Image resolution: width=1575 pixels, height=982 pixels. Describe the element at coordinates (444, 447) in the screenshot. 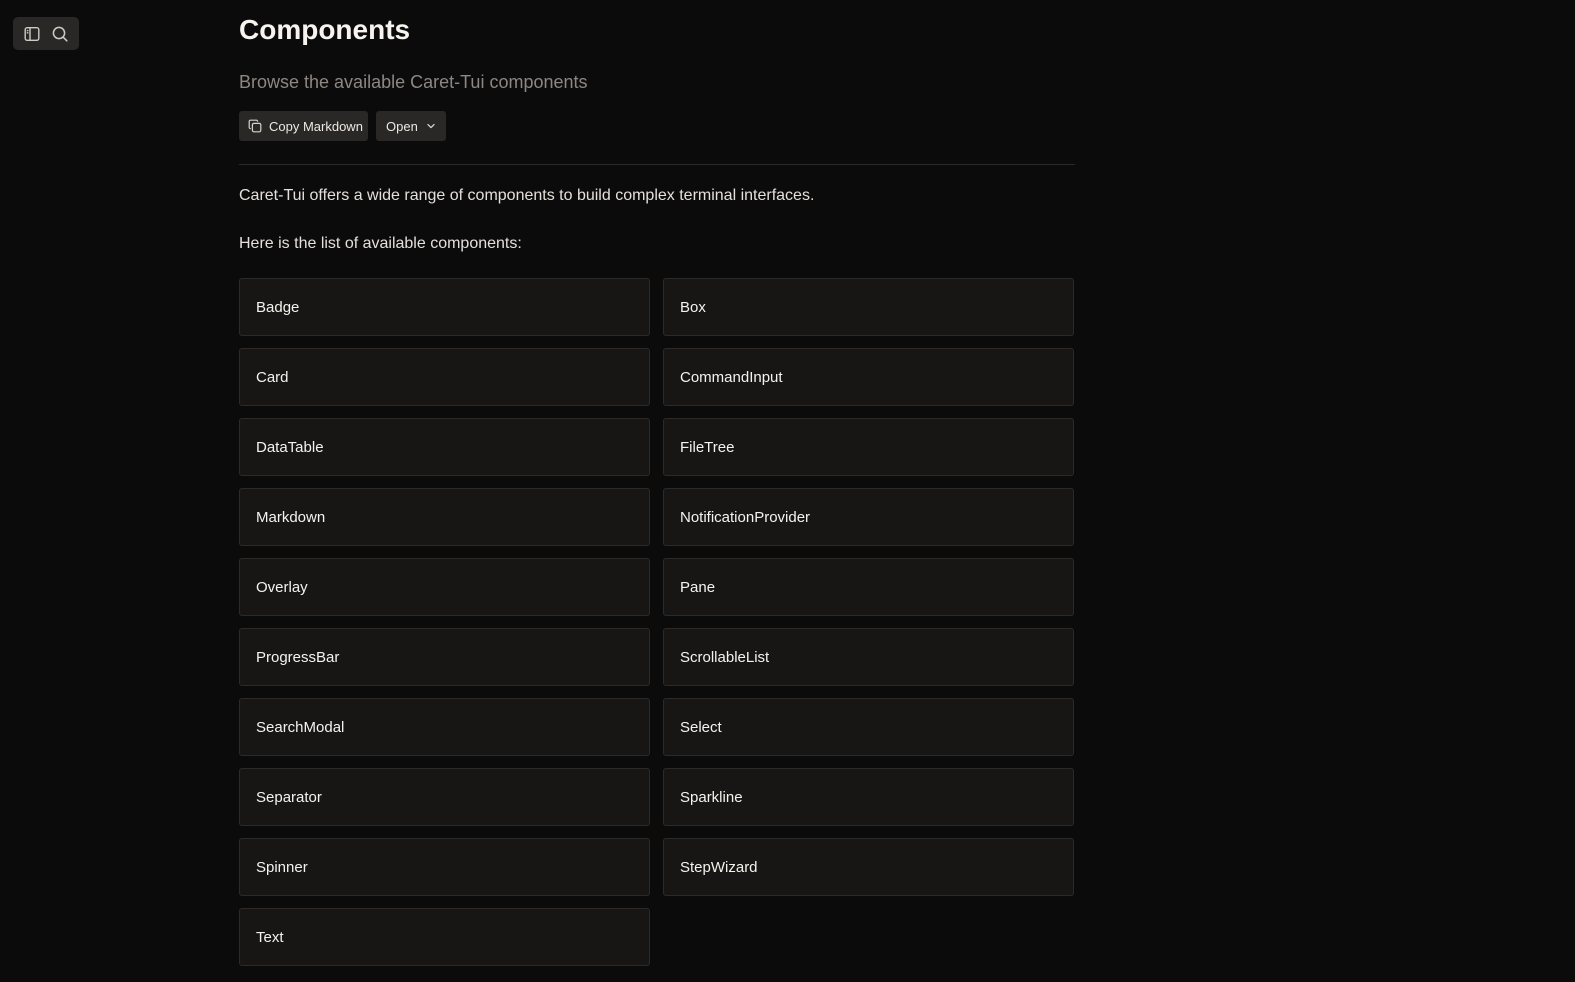

I see `component-card-datatable: DataTable` at that location.